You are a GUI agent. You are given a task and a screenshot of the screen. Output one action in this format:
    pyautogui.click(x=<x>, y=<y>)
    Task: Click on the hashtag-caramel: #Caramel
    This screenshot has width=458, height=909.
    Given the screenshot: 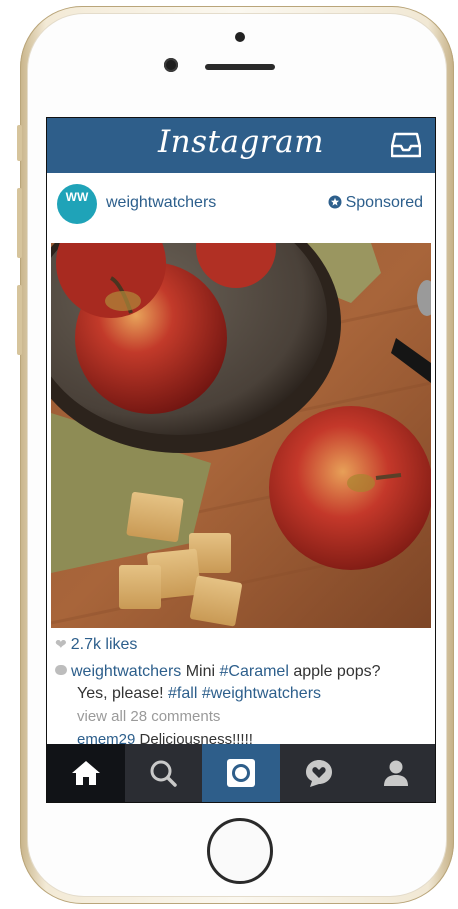 What is the action you would take?
    pyautogui.click(x=254, y=671)
    